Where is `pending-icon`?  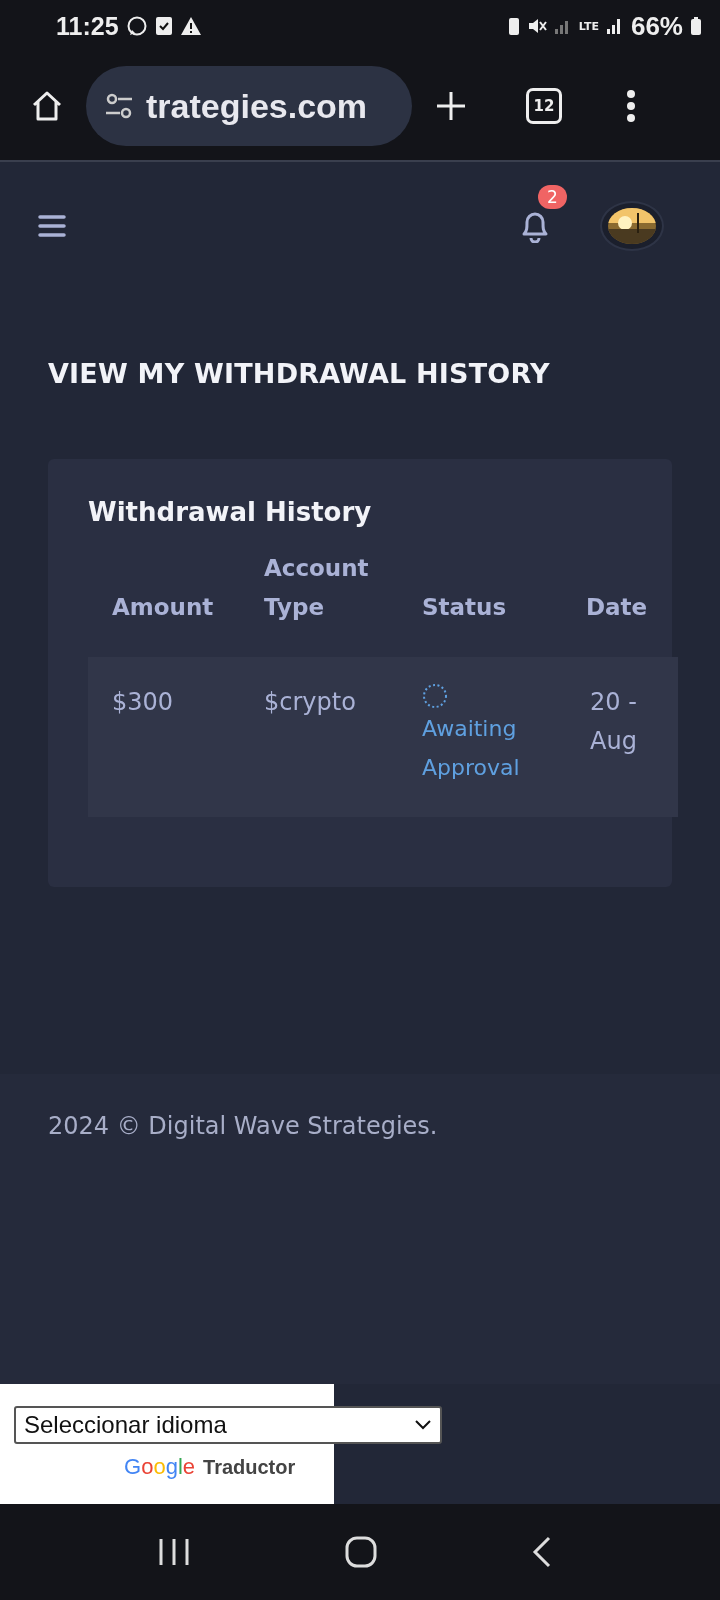
pending-icon is located at coordinates (435, 696).